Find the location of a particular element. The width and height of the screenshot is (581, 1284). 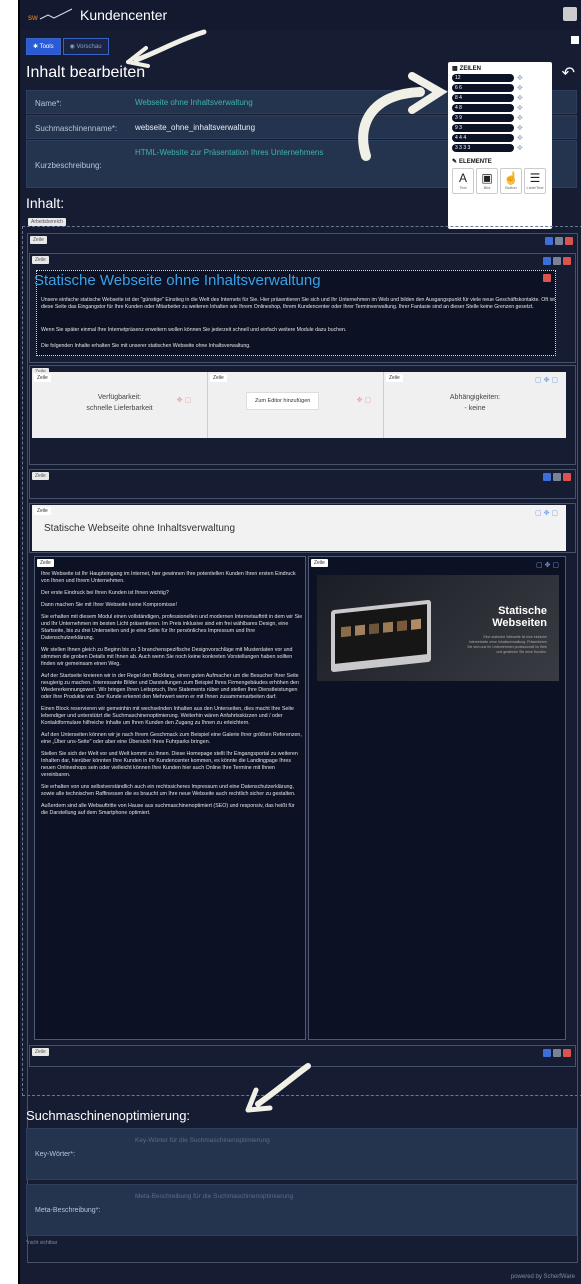

element-list: ☰ Liste/Text is located at coordinates (535, 181).